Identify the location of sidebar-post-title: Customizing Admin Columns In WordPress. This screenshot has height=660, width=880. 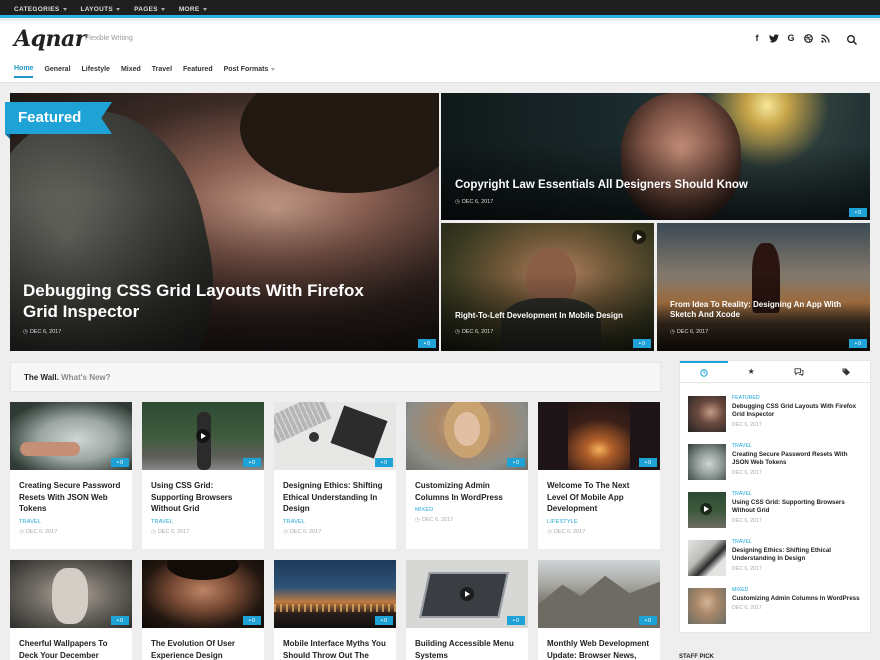
(796, 599).